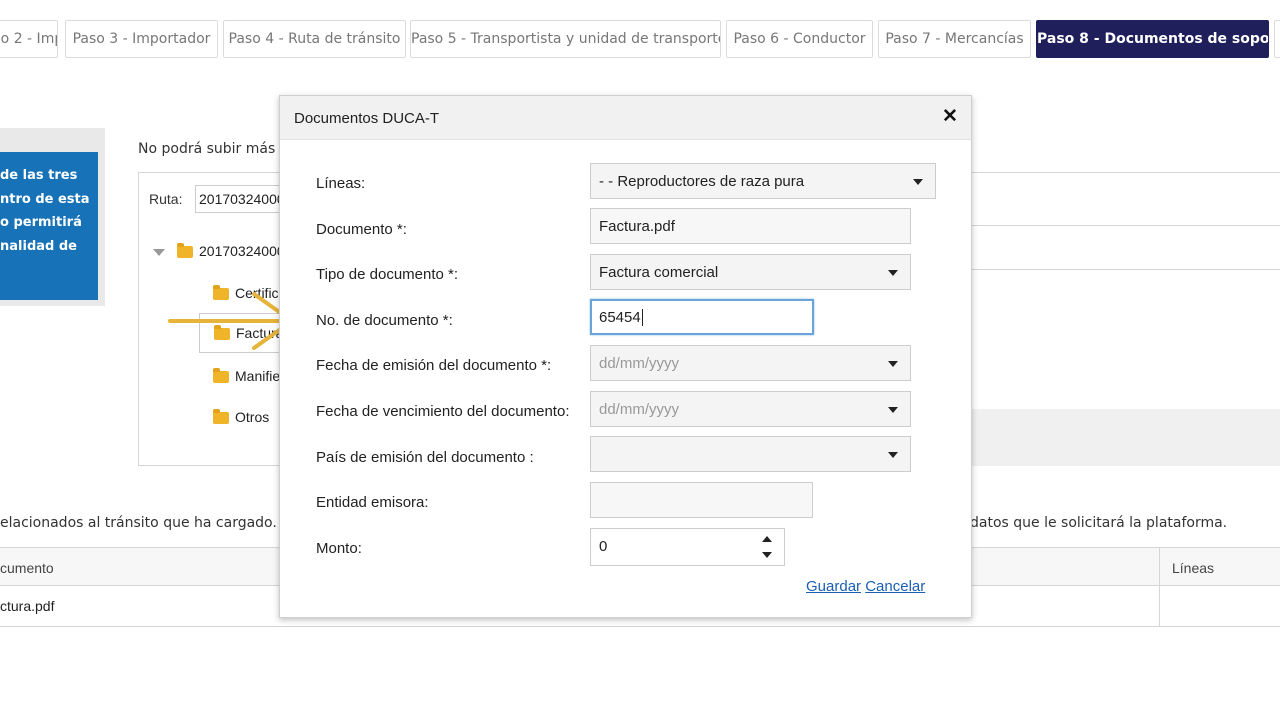 The width and height of the screenshot is (1280, 720). I want to click on column-header-documento: cumento, so click(27, 568).